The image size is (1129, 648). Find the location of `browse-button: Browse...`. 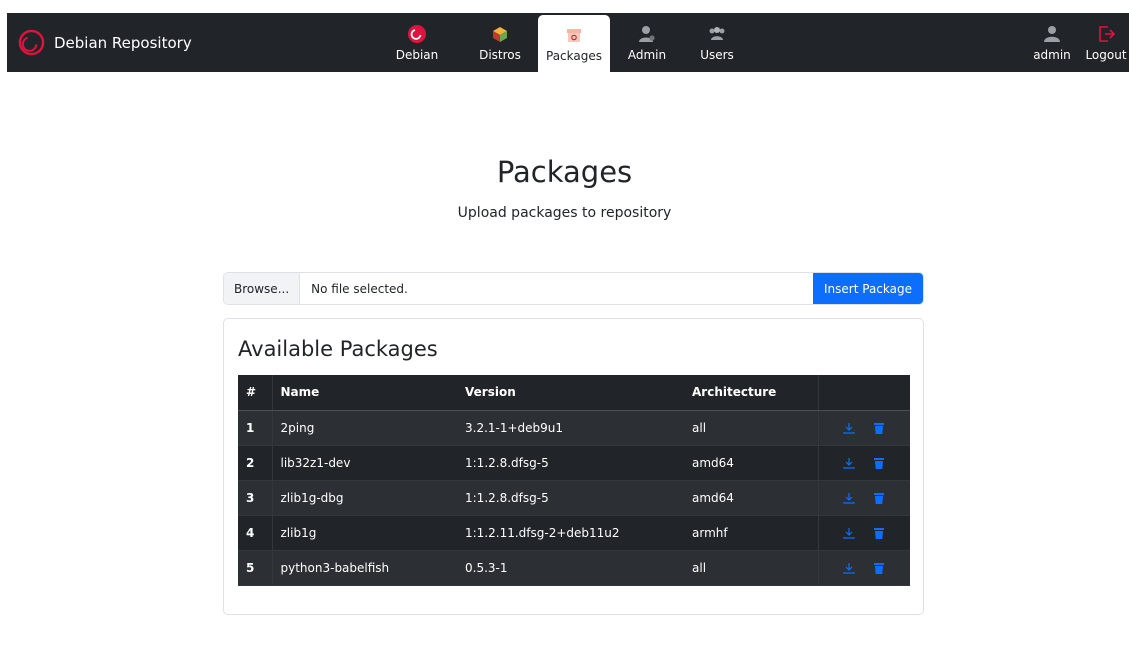

browse-button: Browse... is located at coordinates (262, 288).